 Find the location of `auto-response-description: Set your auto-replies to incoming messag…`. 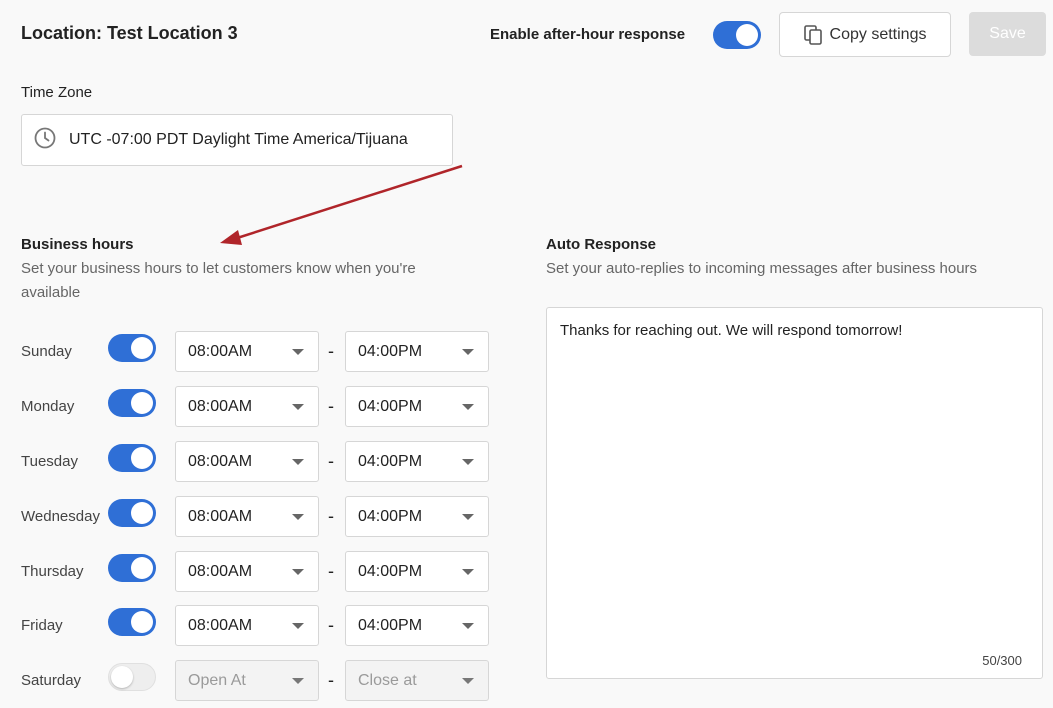

auto-response-description: Set your auto-replies to incoming messag… is located at coordinates (762, 268).